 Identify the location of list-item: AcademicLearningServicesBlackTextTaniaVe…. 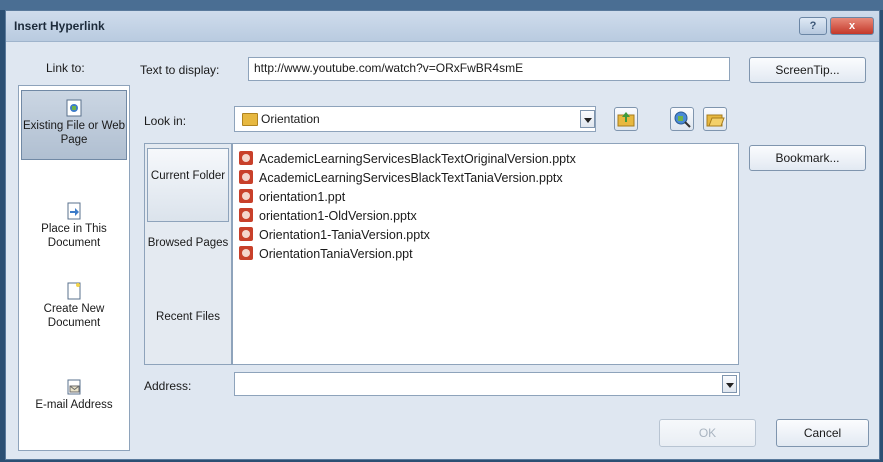
(401, 178).